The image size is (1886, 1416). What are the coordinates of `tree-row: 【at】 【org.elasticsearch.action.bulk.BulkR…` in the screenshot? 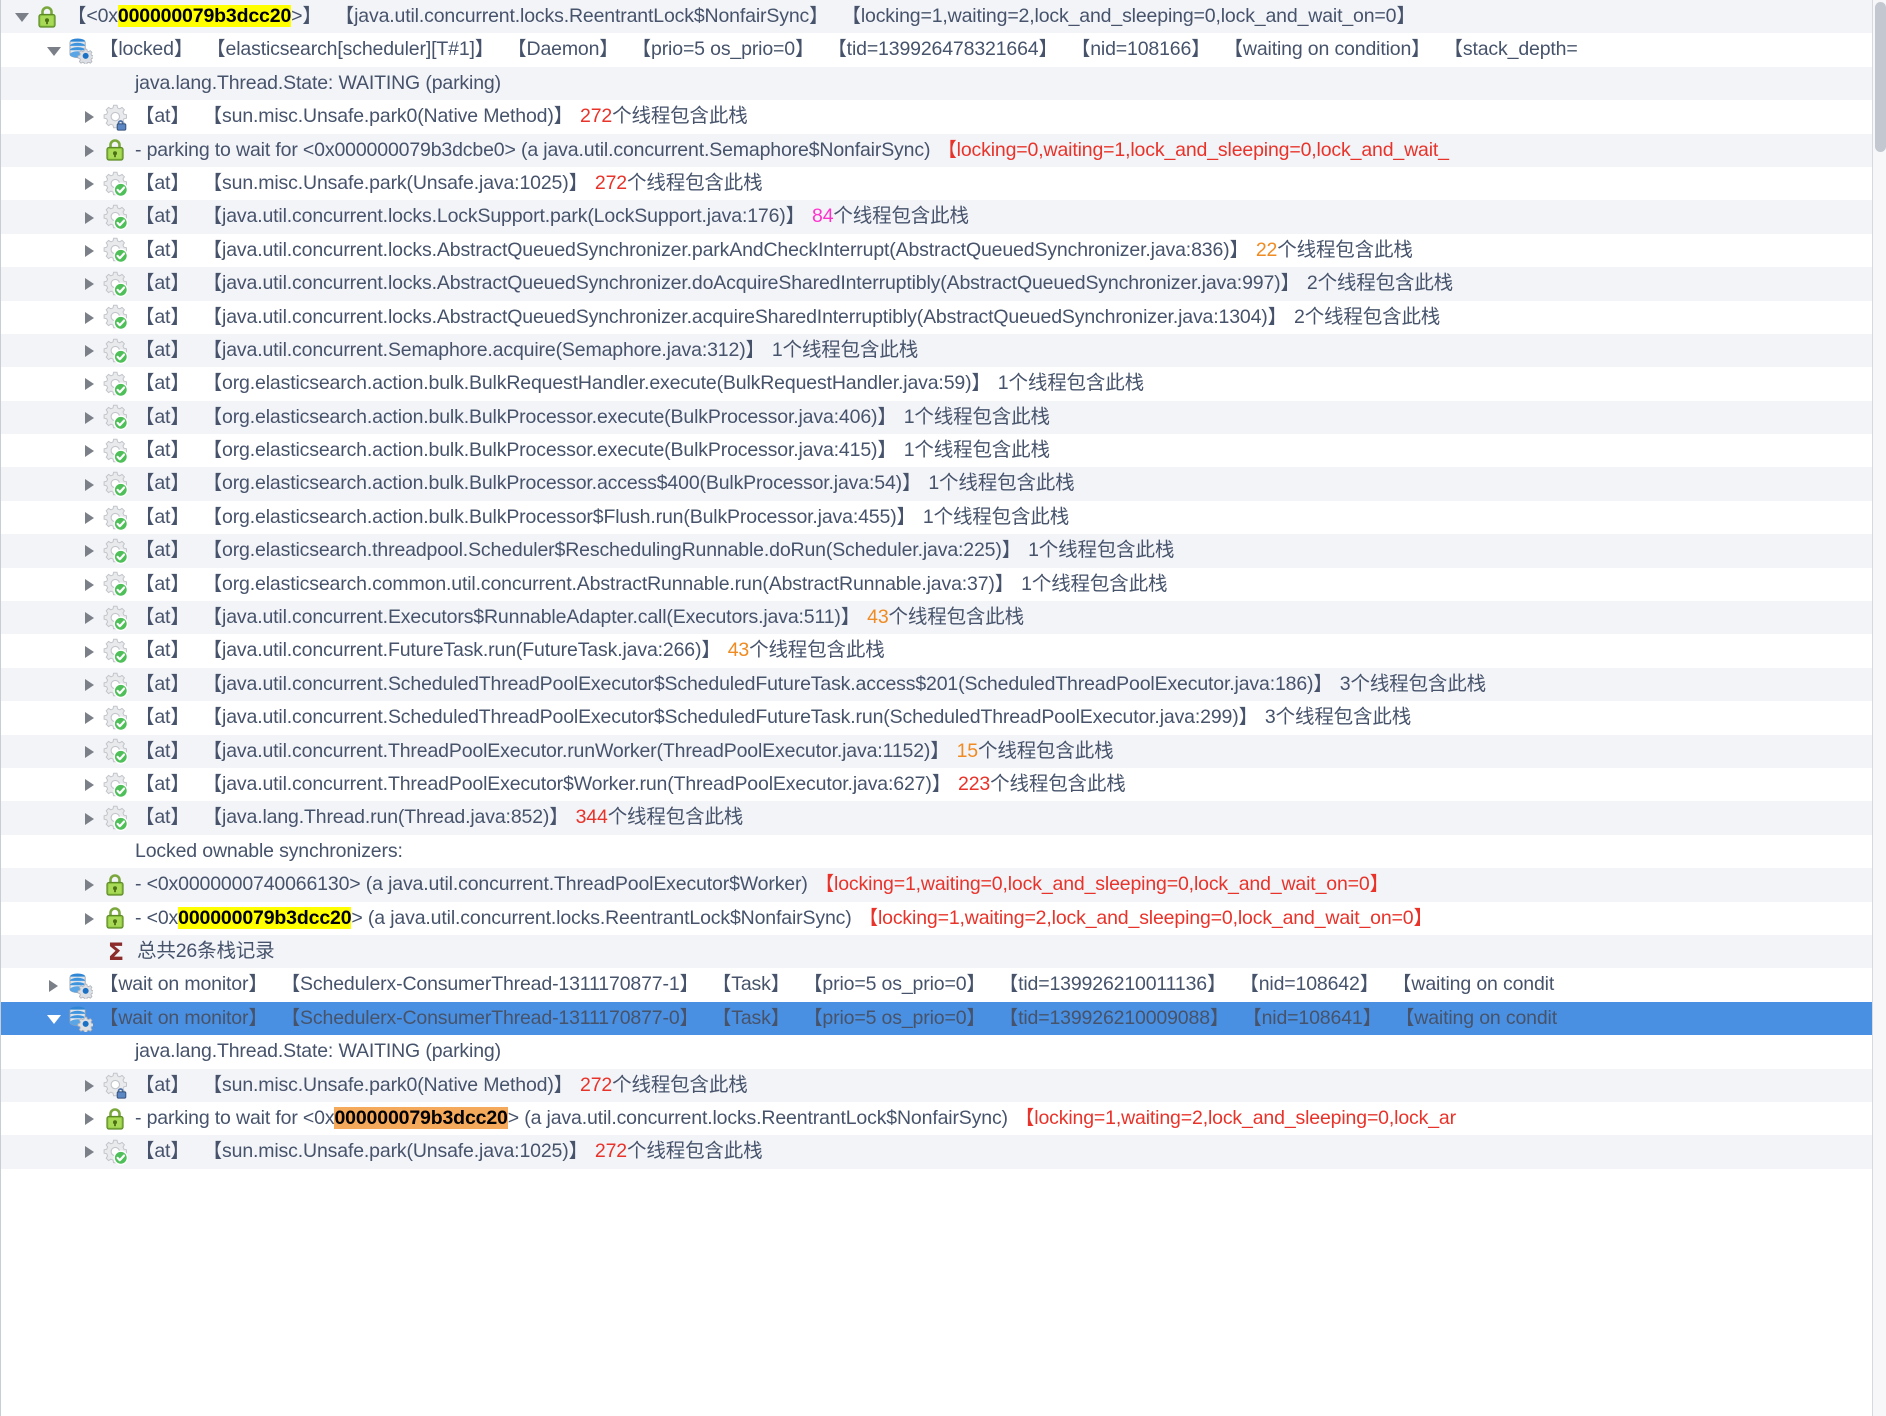 It's located at (943, 384).